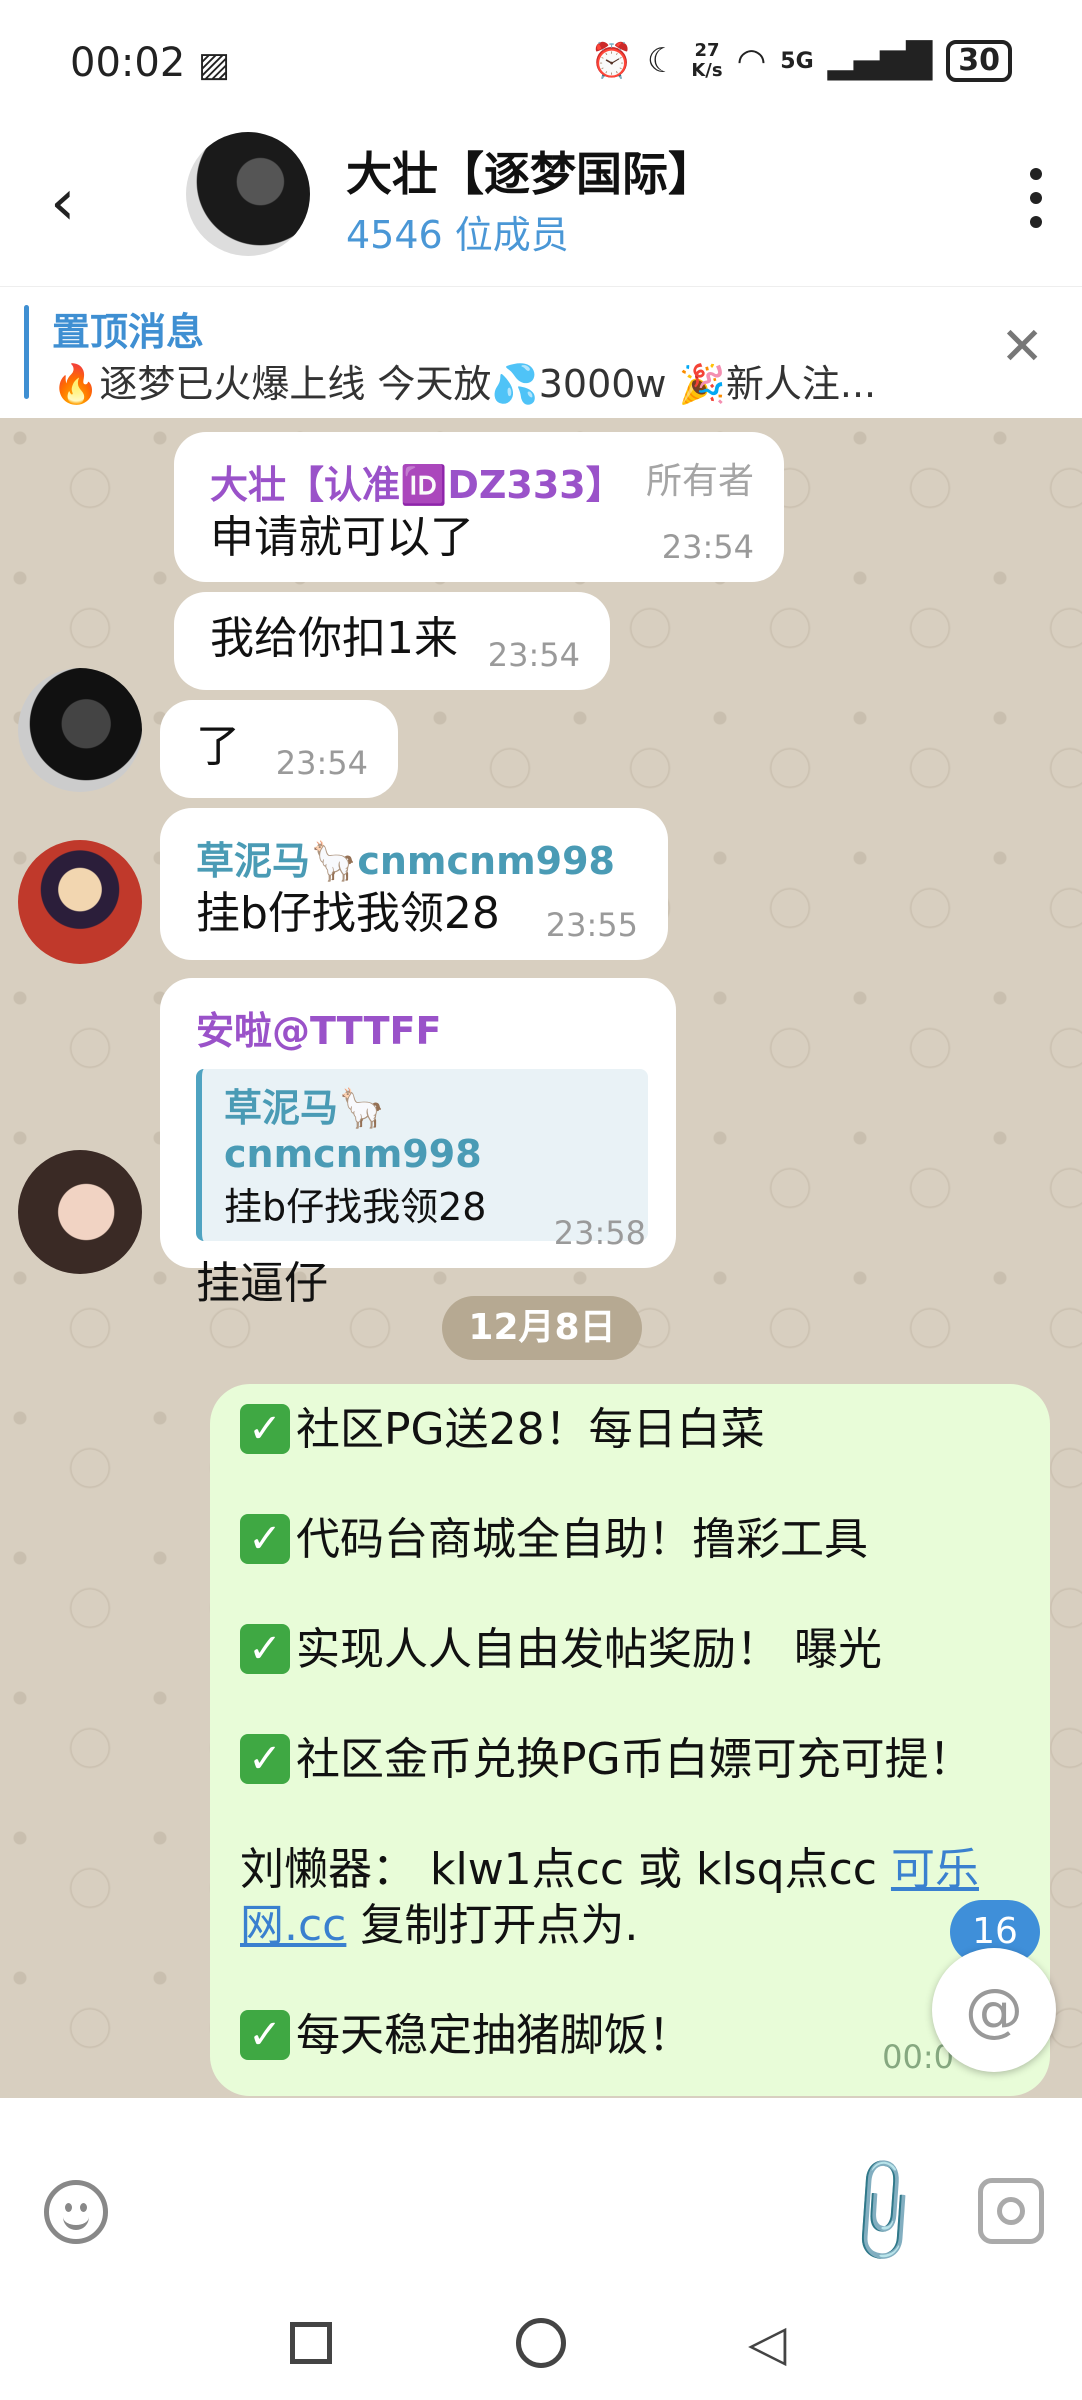 The height and width of the screenshot is (2400, 1082). I want to click on system-nav-bar: ◁, so click(541, 2347).